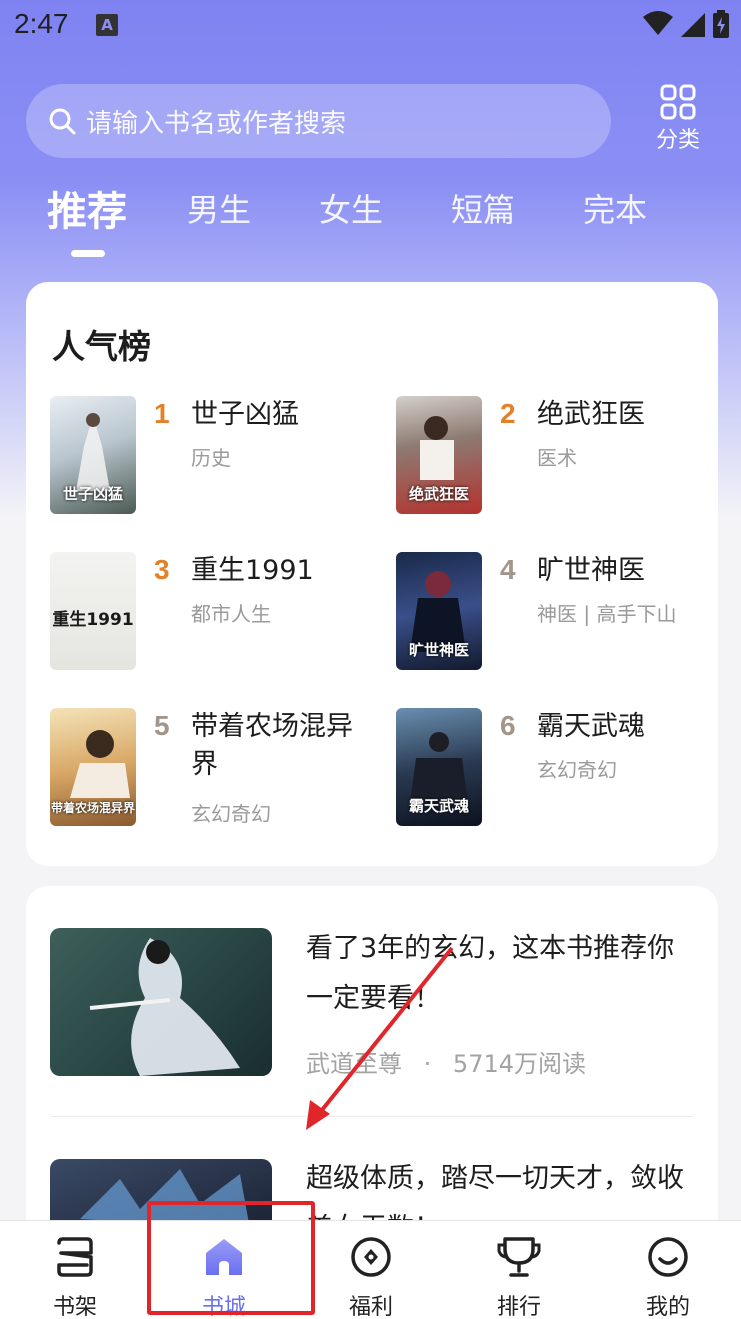 Image resolution: width=741 pixels, height=1319 pixels. I want to click on nav-label: 书城, so click(223, 1307).